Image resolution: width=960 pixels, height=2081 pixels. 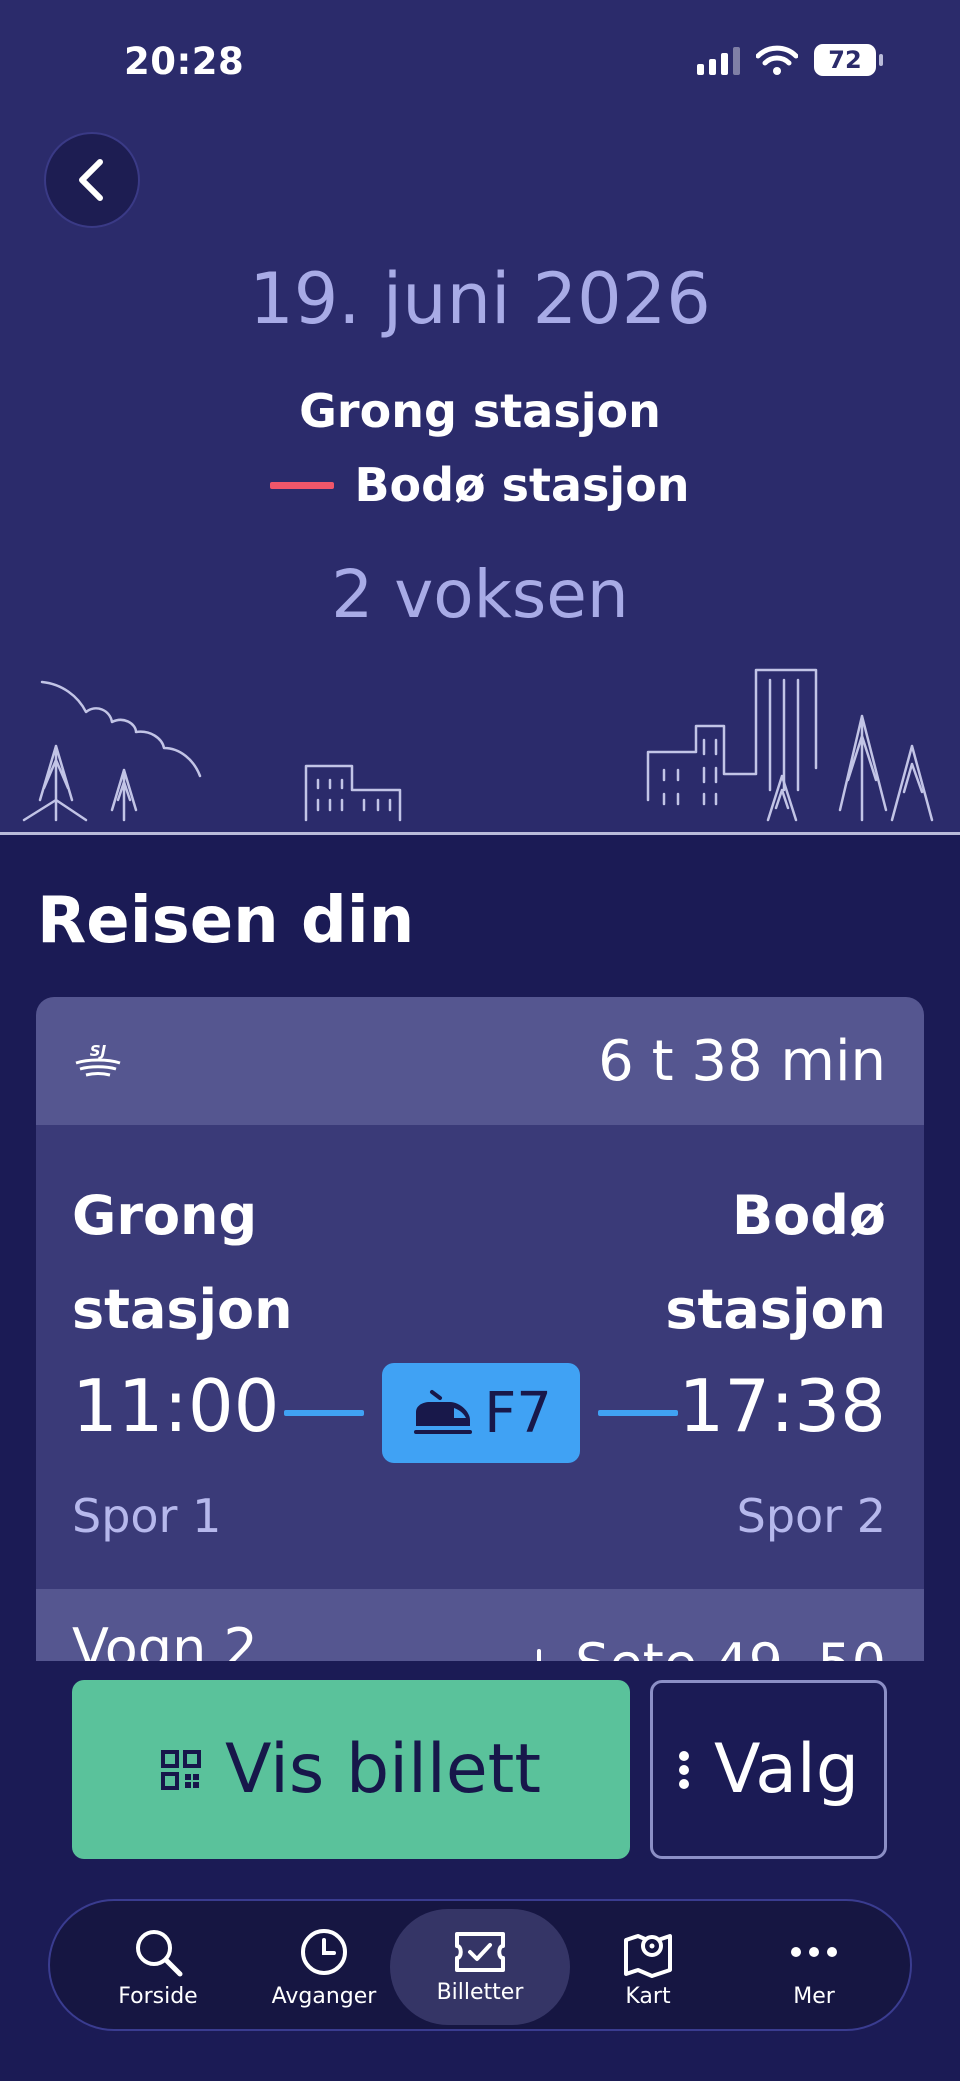 What do you see at coordinates (324, 1951) in the screenshot?
I see `clock-icon` at bounding box center [324, 1951].